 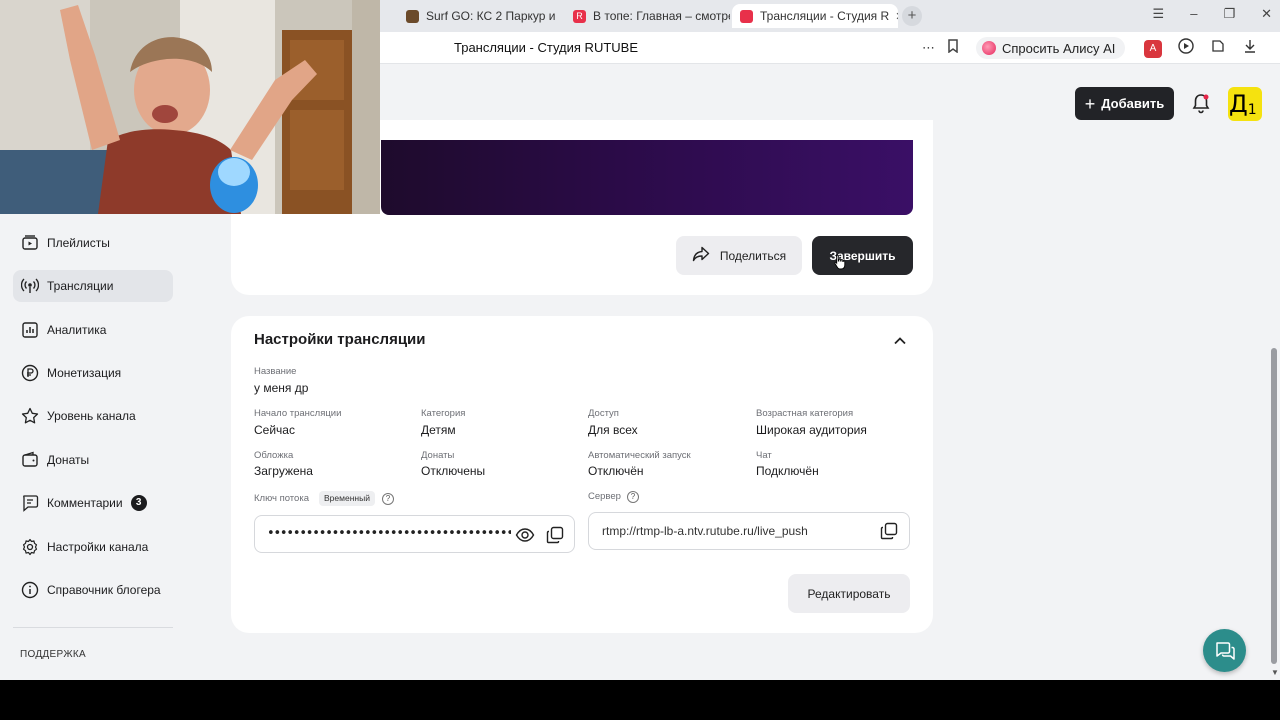 I want to click on rutube-favicon-icon: R, so click(x=579, y=16).